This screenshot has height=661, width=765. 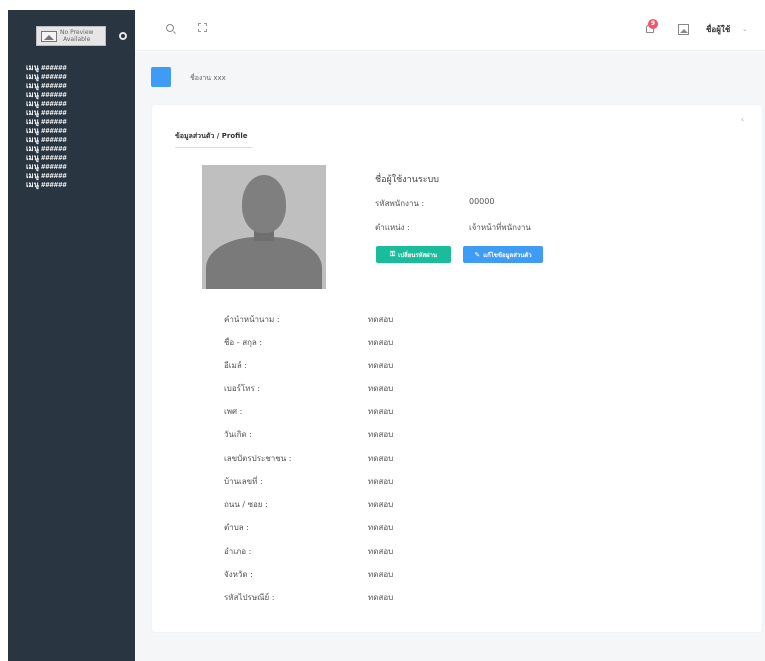 What do you see at coordinates (170, 28) in the screenshot?
I see `search-icon` at bounding box center [170, 28].